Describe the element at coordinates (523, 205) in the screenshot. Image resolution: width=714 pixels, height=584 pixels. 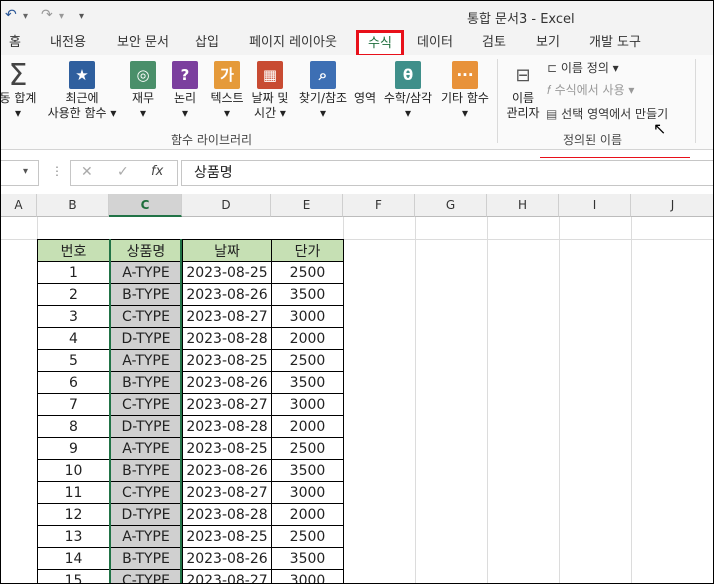
I see `column-header-h: H` at that location.